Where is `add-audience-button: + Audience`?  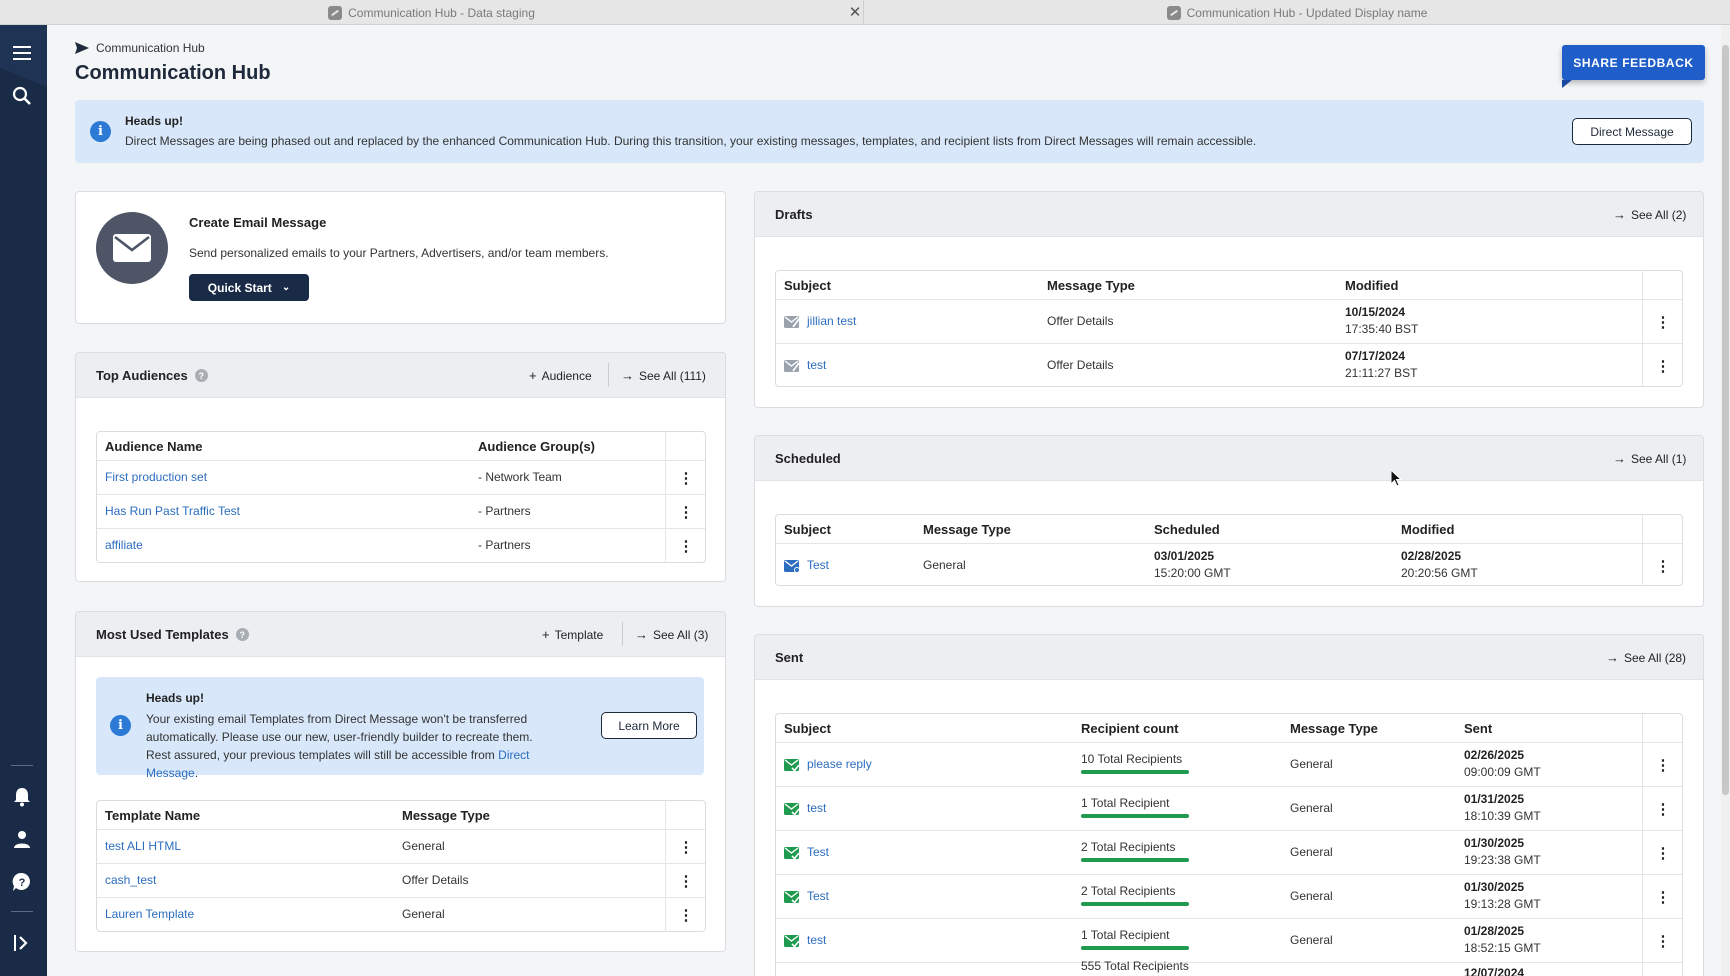
add-audience-button: + Audience is located at coordinates (560, 375).